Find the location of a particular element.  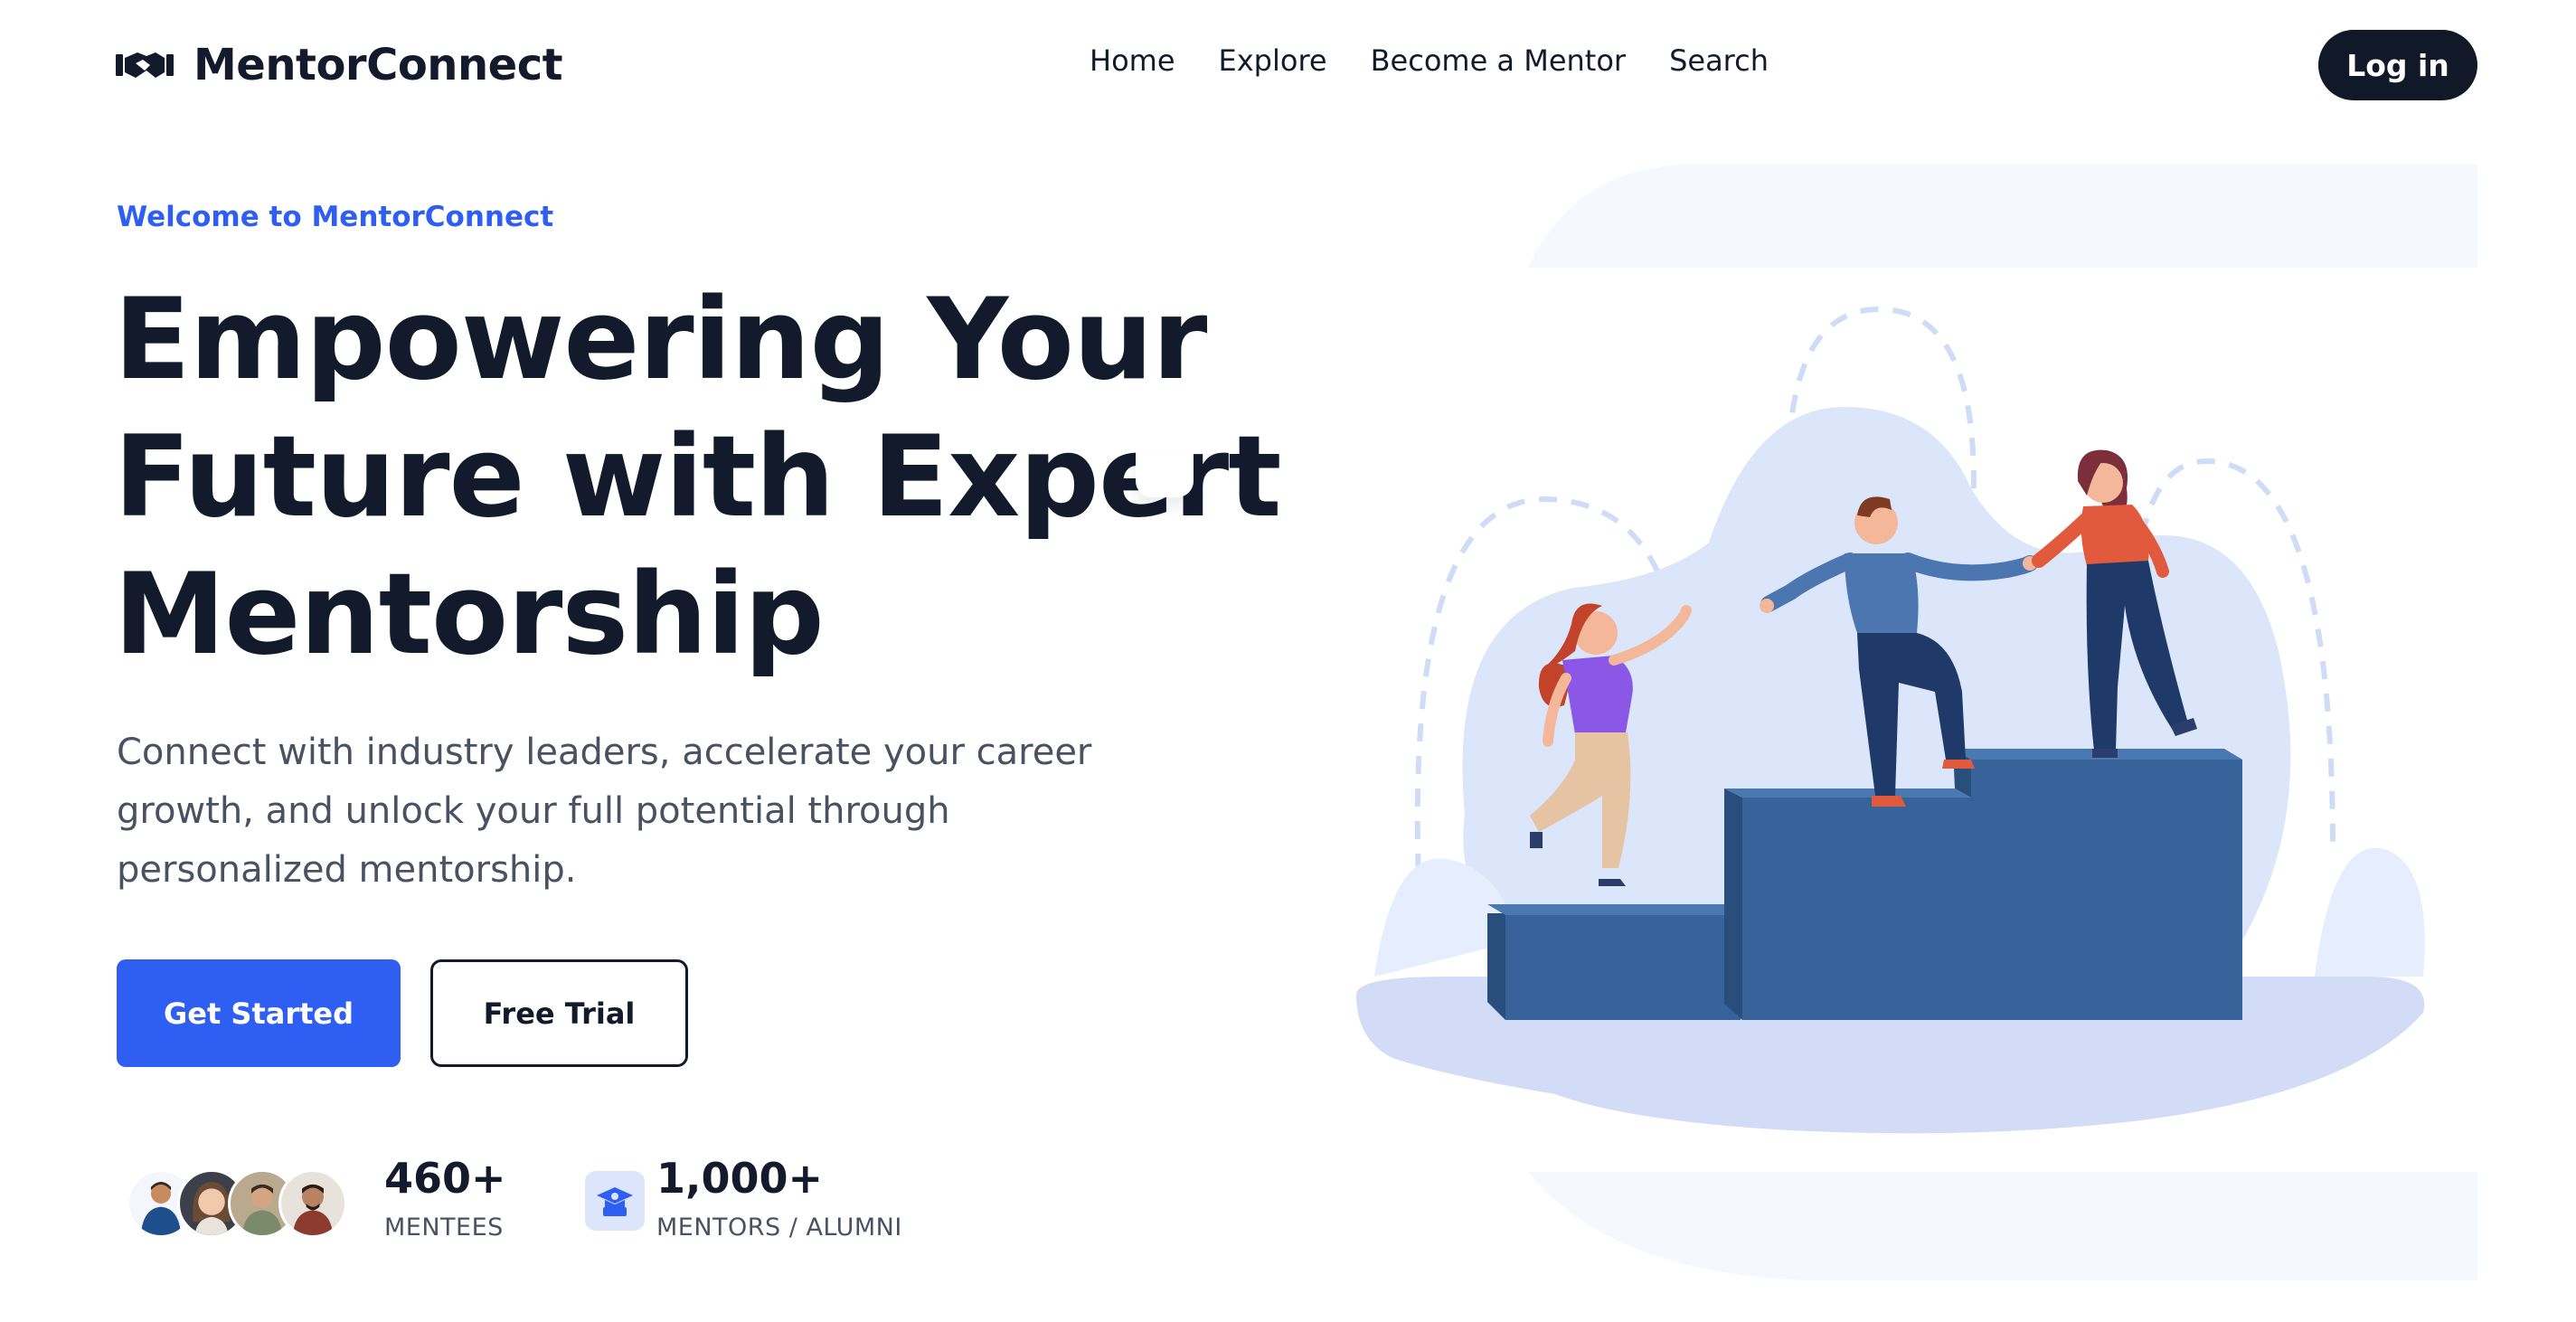

mentees-label: MENTEES is located at coordinates (444, 1227).